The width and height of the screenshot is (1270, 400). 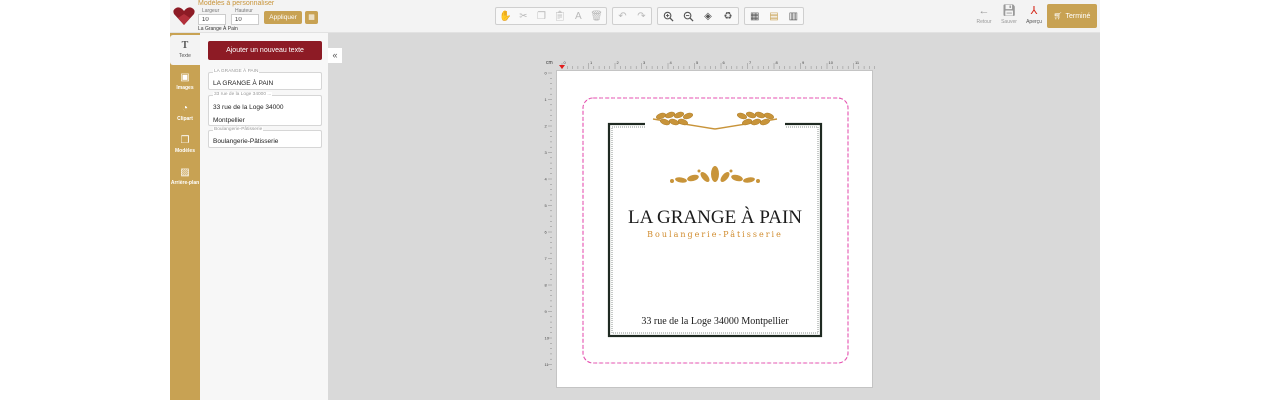 I want to click on history-tools: ↶ ↷, so click(x=632, y=16).